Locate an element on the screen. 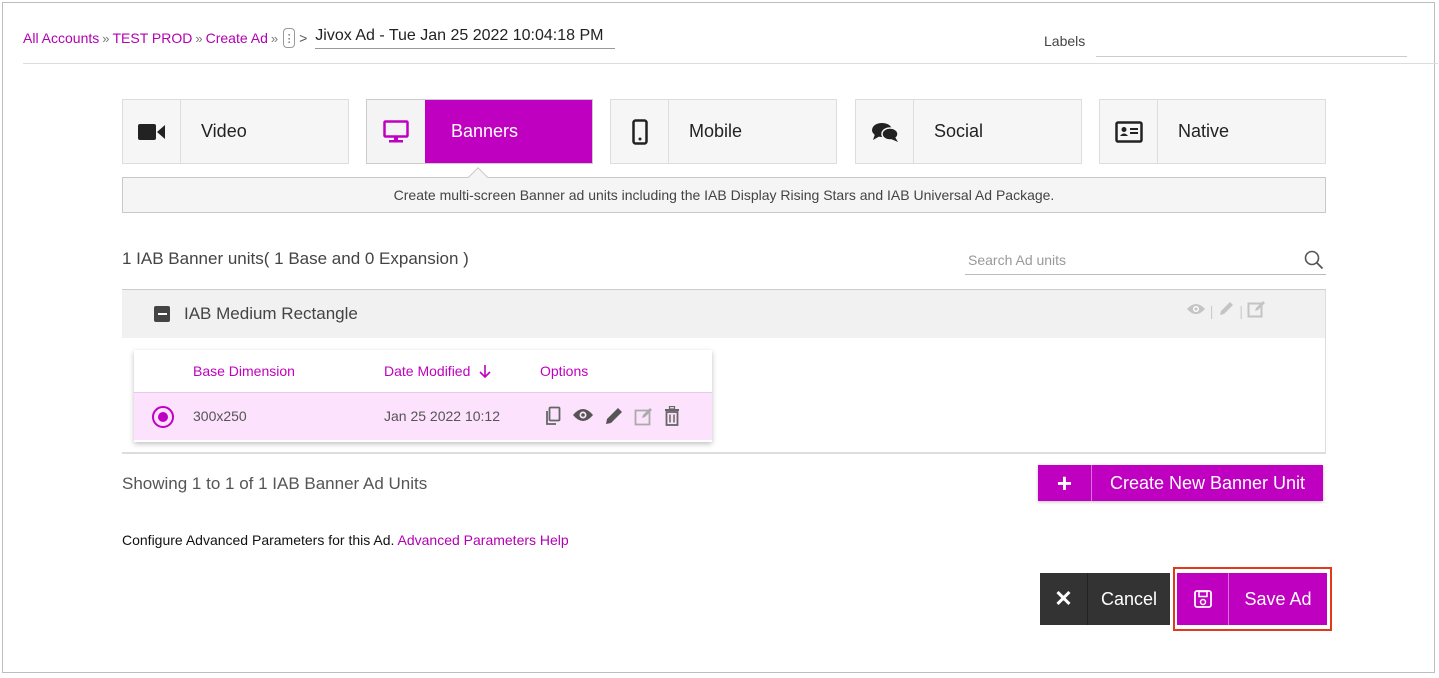 The image size is (1439, 678). breadcrumb-create-ad: Create Ad is located at coordinates (237, 38).